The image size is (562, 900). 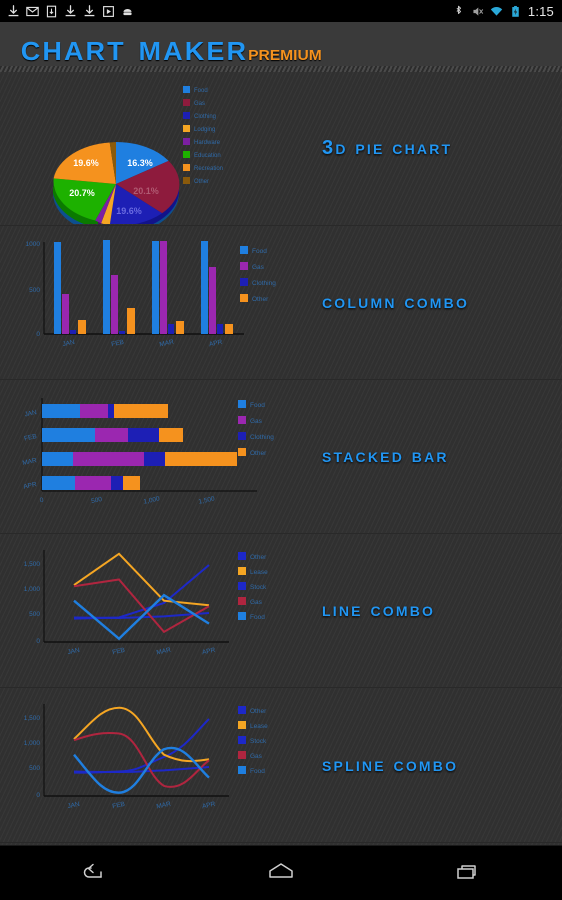 I want to click on mute-icon, so click(x=478, y=11).